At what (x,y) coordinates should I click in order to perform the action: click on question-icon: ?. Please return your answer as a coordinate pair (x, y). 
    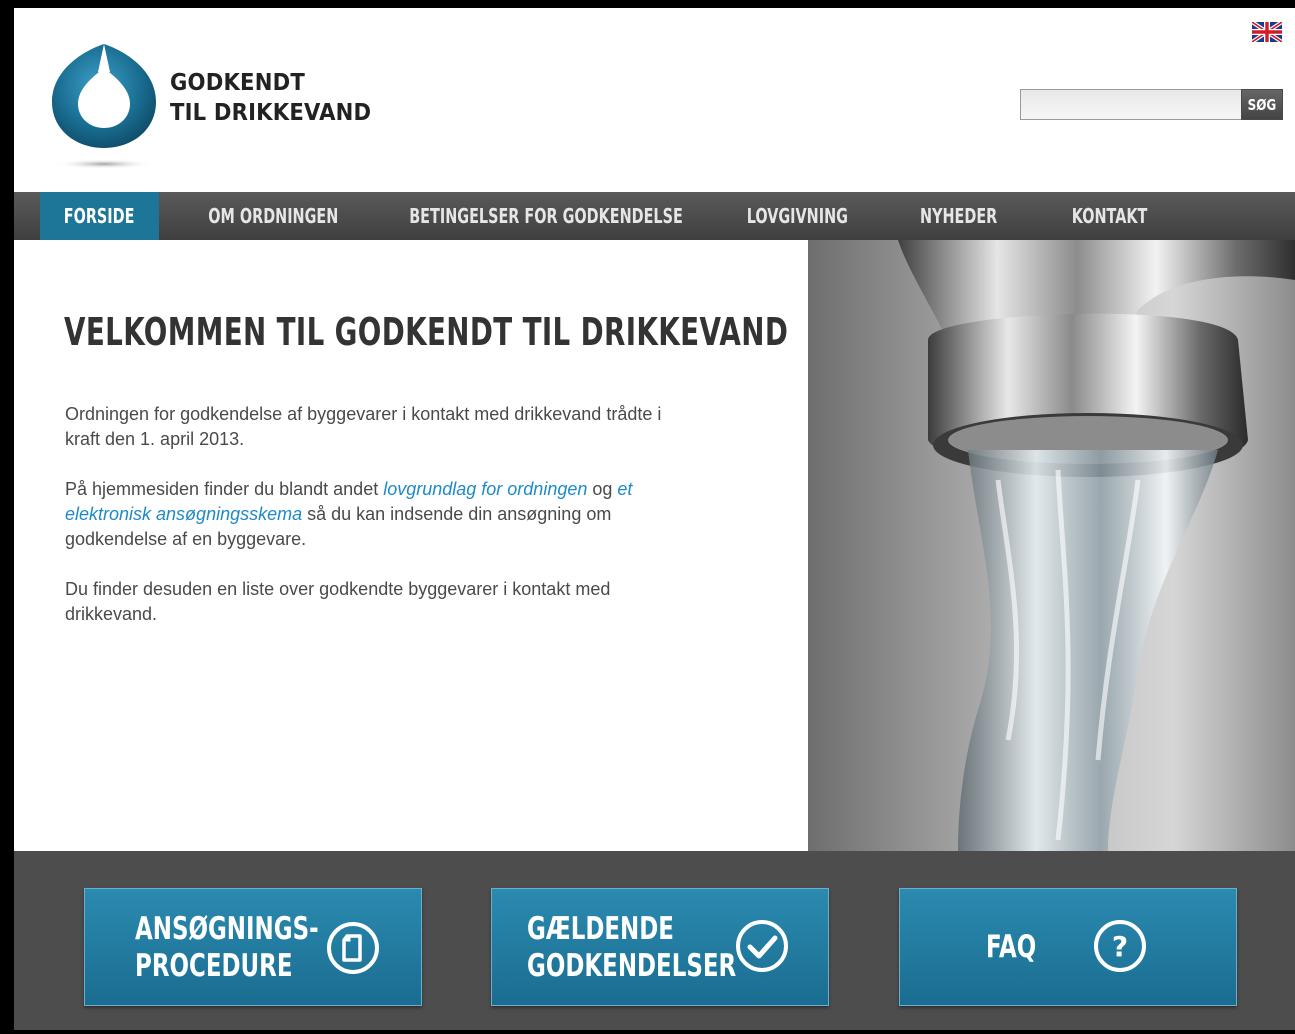
    Looking at the image, I should click on (1120, 946).